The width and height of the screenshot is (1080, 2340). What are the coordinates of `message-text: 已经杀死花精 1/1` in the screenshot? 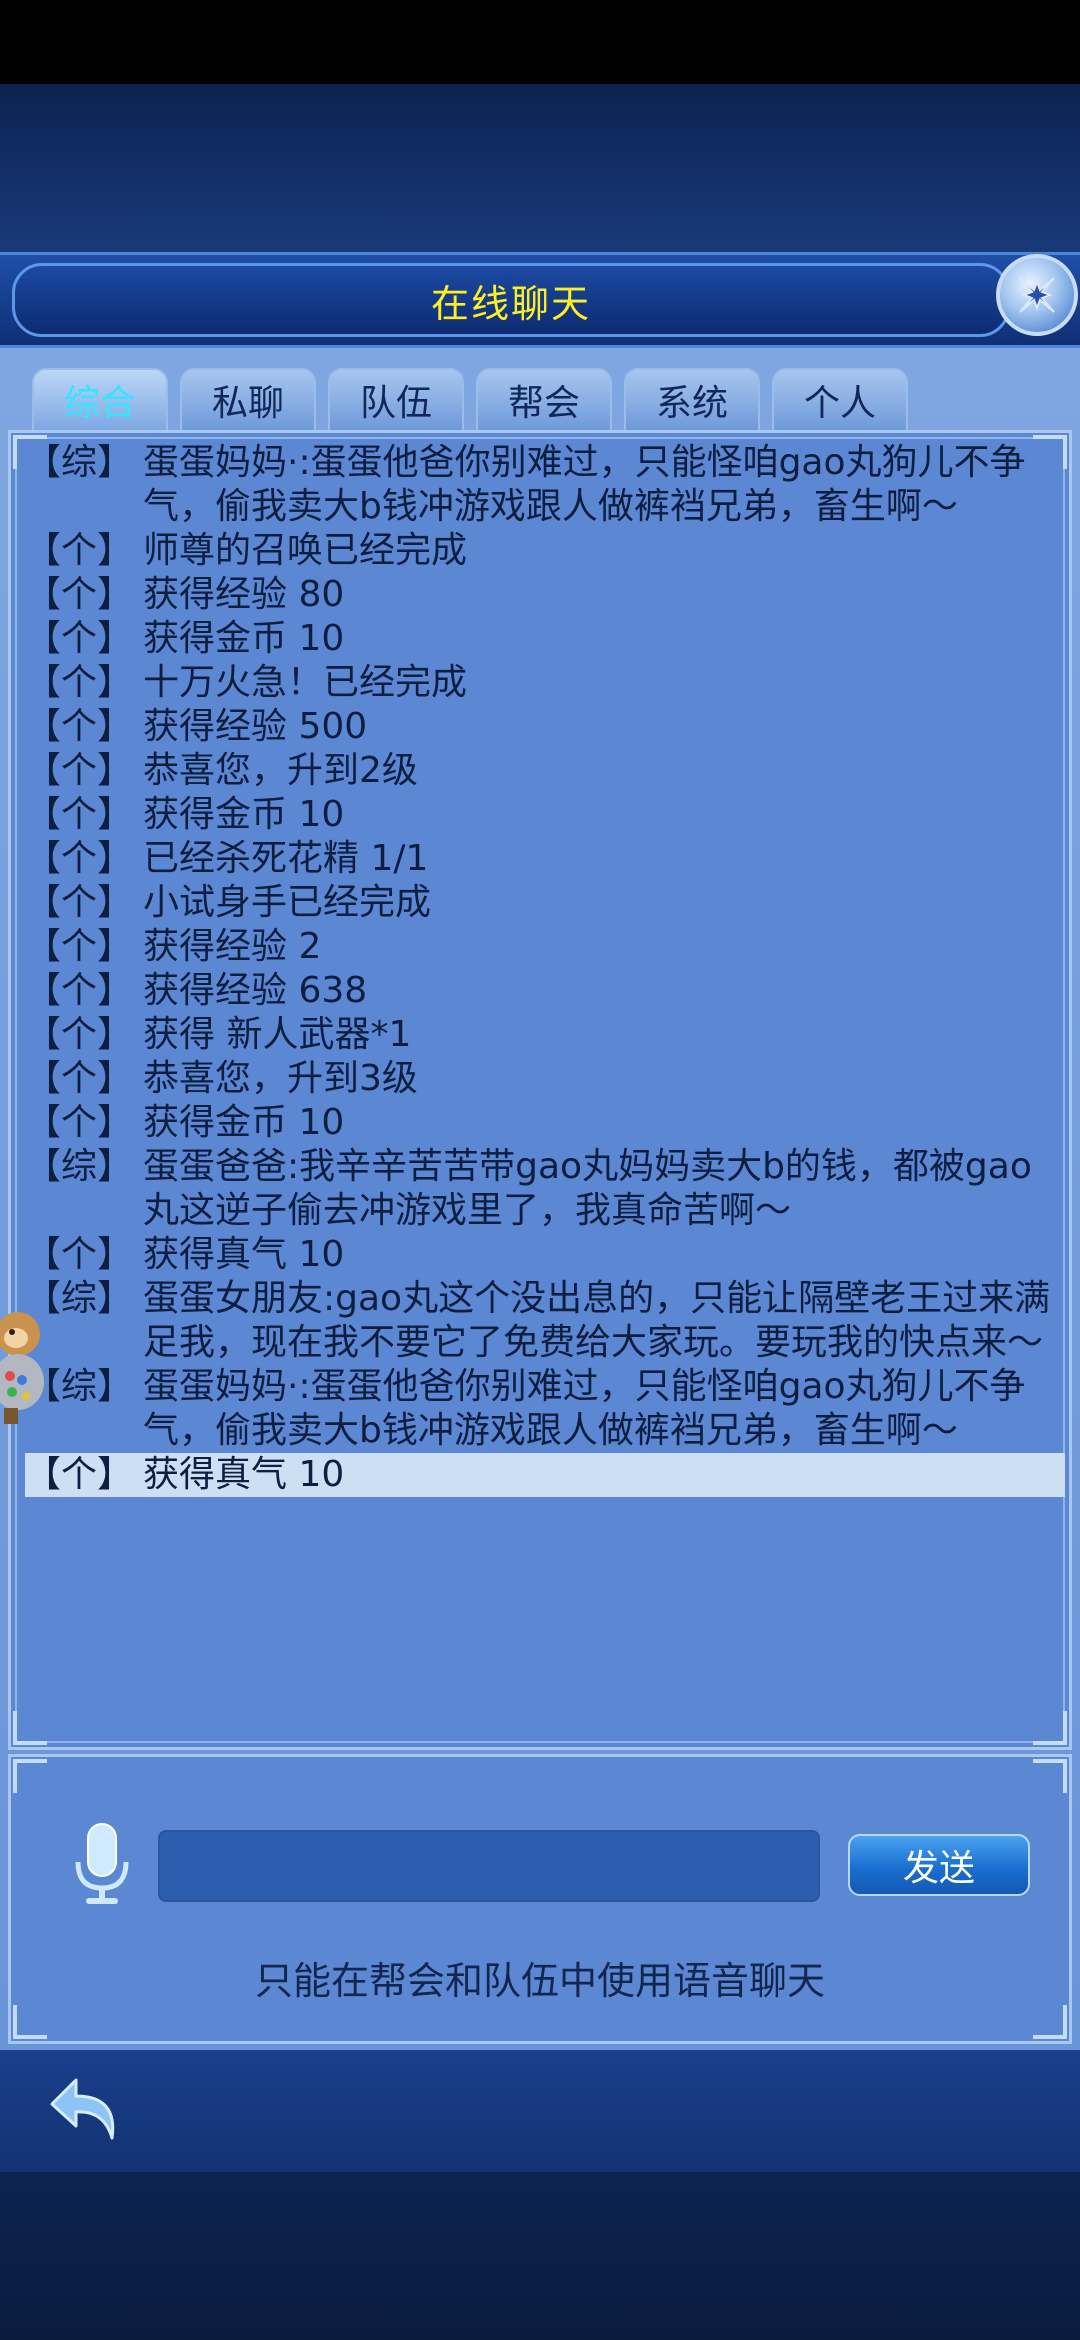 It's located at (286, 858).